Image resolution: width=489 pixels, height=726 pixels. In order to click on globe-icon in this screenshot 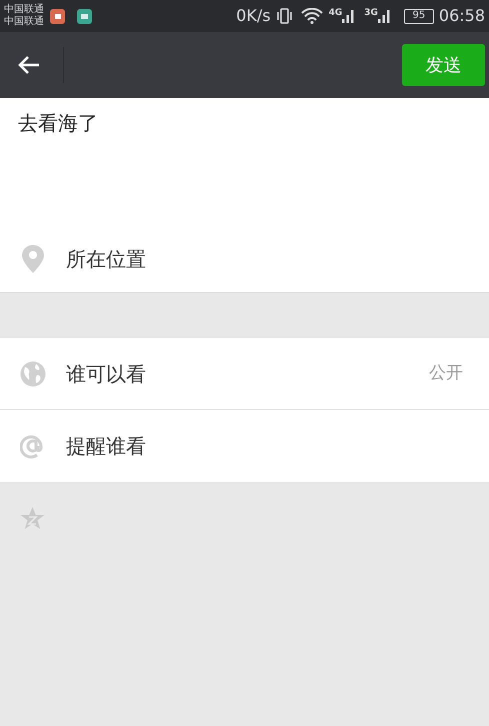, I will do `click(33, 373)`.